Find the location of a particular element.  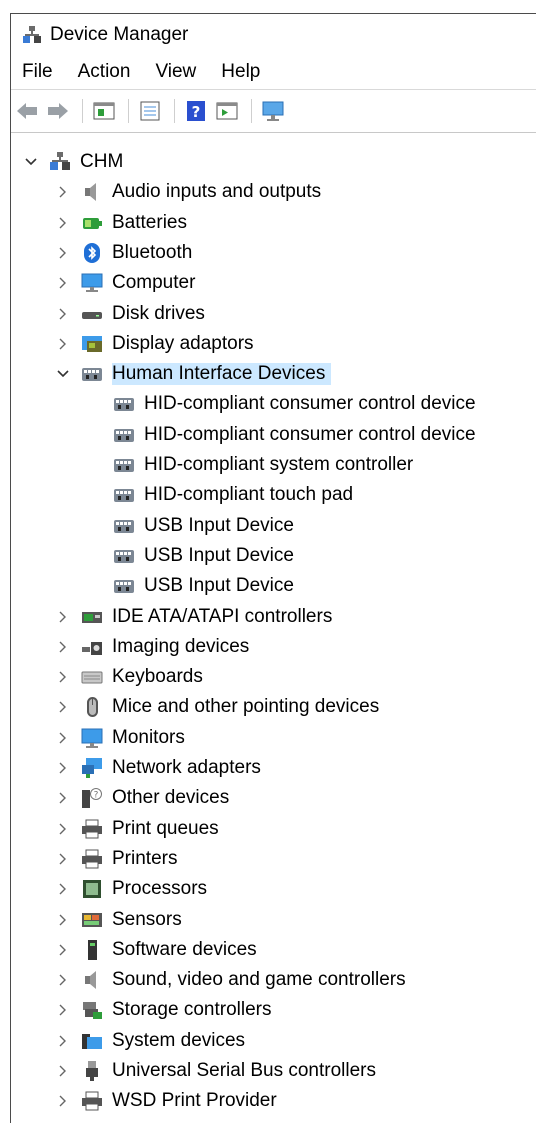

properties-button is located at coordinates (104, 111).